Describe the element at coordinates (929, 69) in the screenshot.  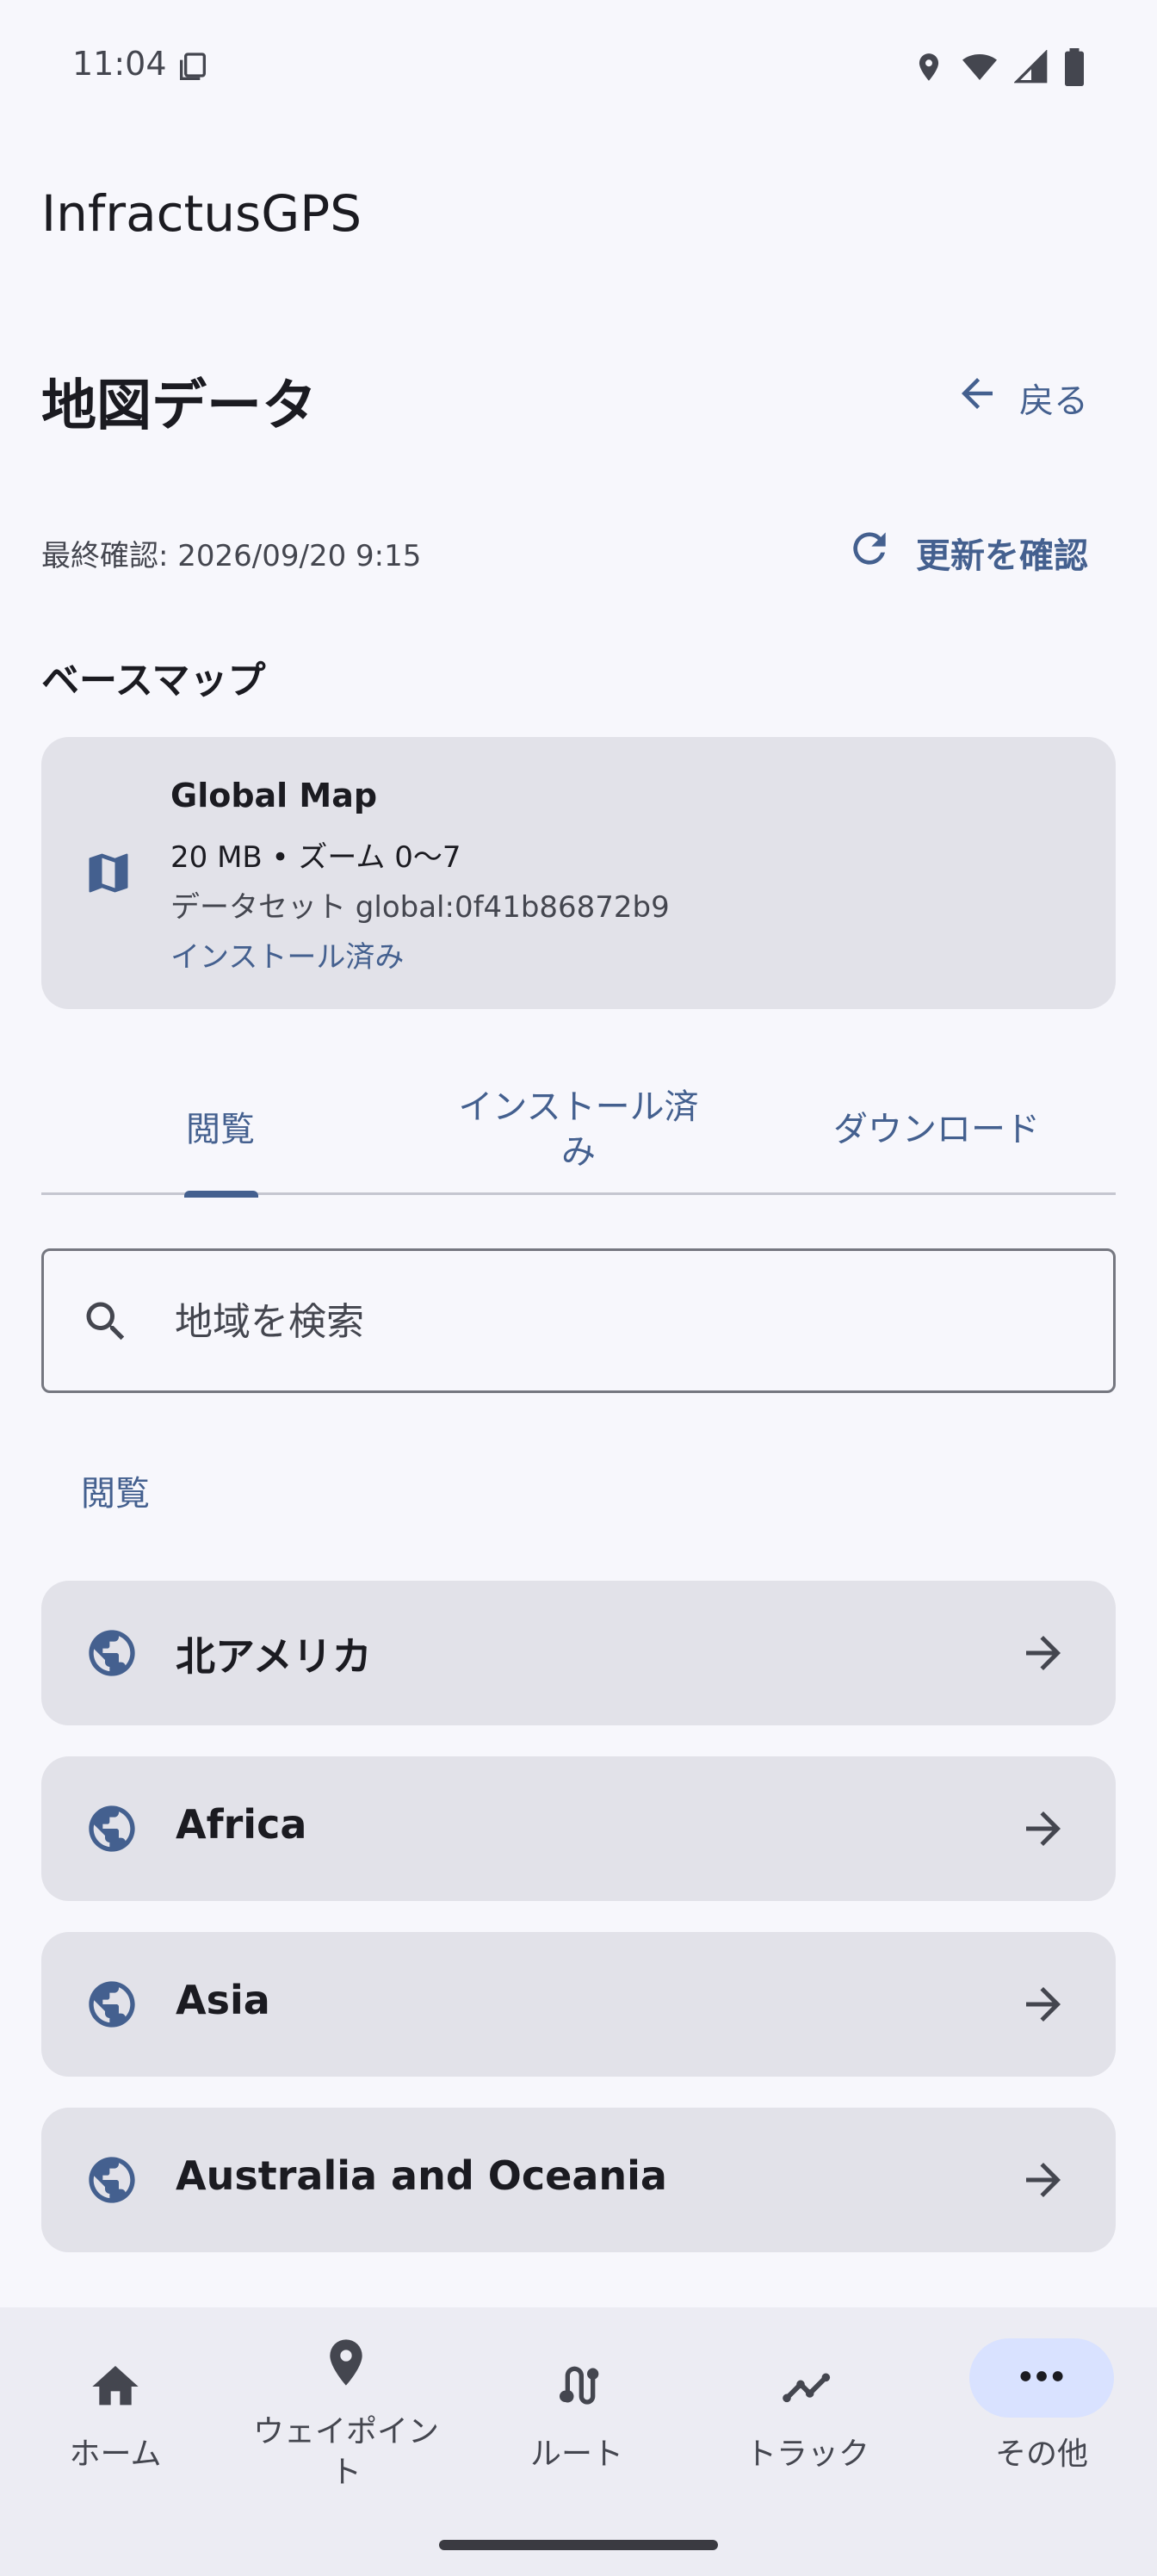
I see `location-icon` at that location.